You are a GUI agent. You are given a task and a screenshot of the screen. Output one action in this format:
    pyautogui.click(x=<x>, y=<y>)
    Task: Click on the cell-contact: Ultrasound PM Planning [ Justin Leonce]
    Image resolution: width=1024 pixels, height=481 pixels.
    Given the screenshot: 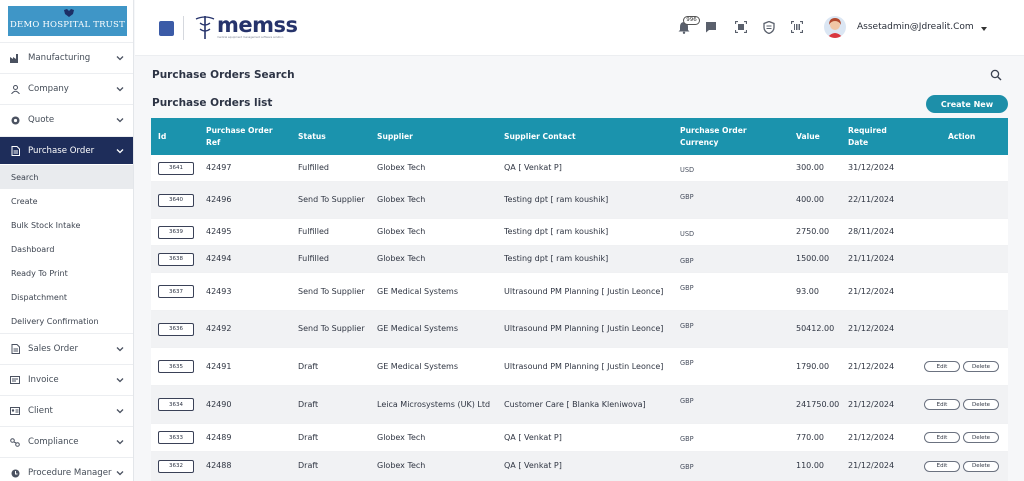 What is the action you would take?
    pyautogui.click(x=584, y=366)
    